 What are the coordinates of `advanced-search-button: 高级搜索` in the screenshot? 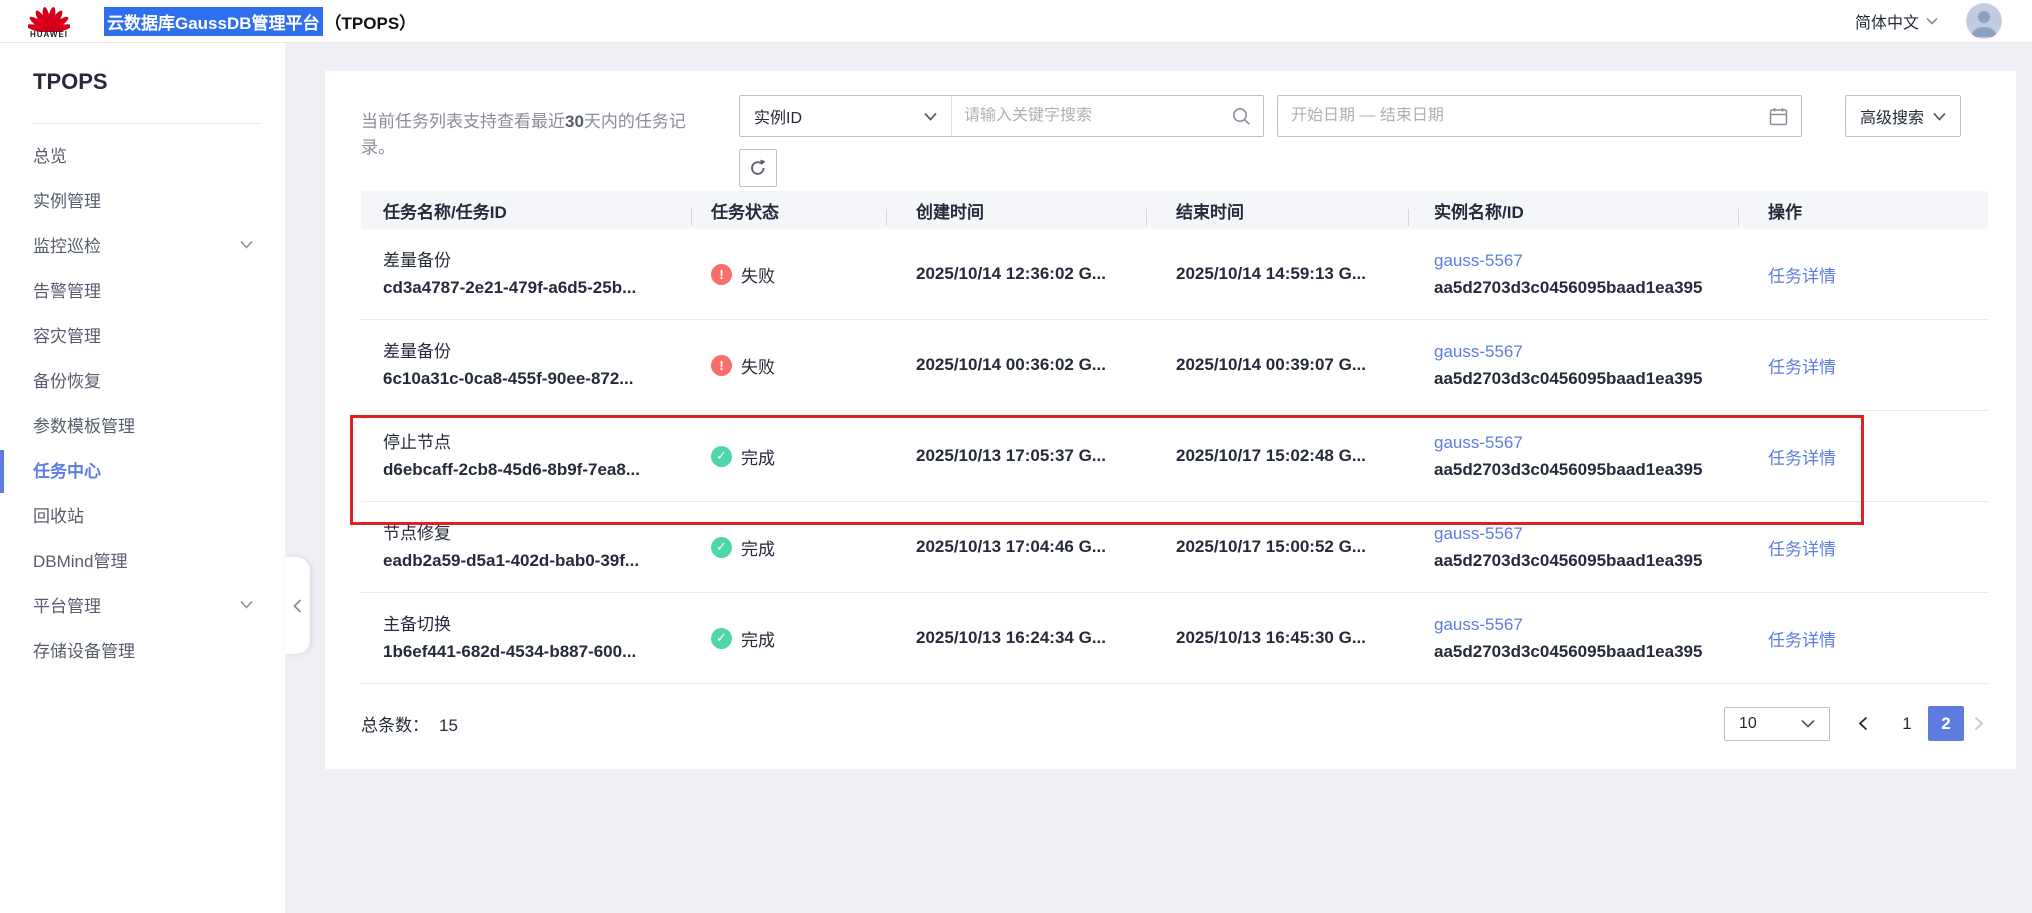 It's located at (1903, 116).